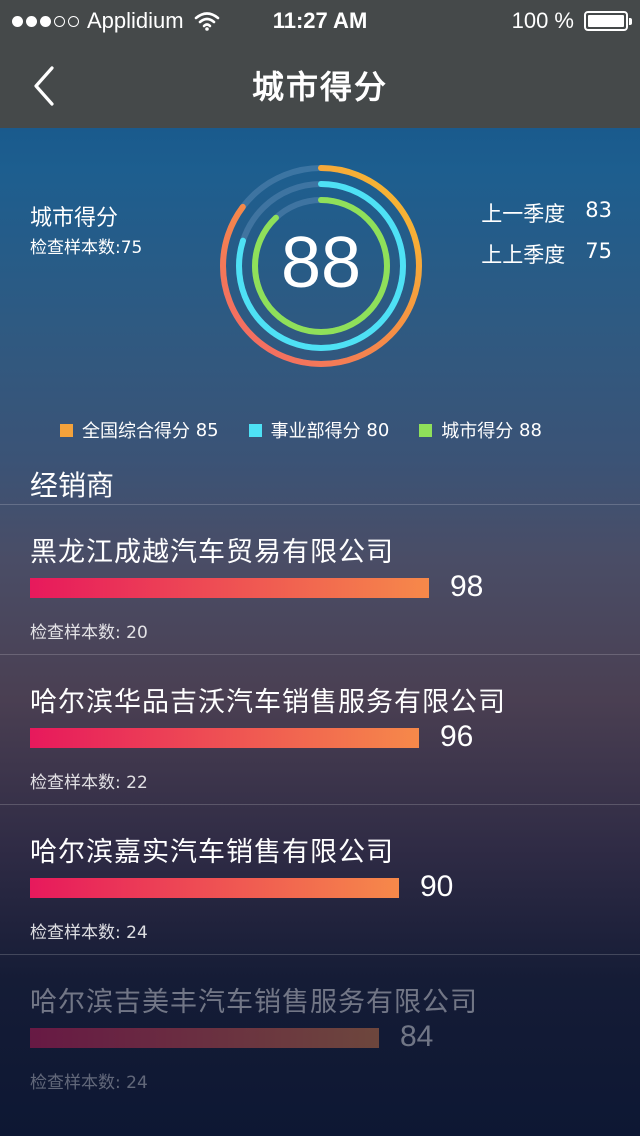 The height and width of the screenshot is (1136, 640). I want to click on navigation-bar: 城市得分, so click(320, 84).